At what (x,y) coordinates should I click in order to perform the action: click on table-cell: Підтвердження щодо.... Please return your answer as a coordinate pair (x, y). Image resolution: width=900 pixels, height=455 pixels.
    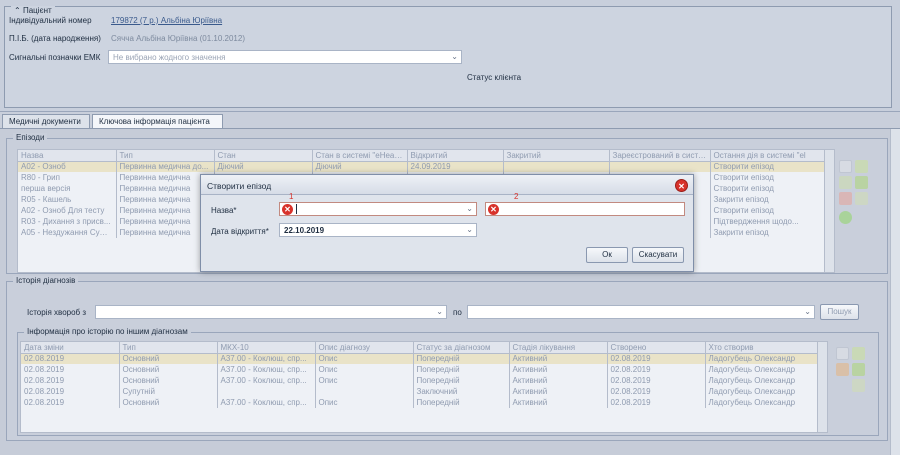
    Looking at the image, I should click on (767, 221).